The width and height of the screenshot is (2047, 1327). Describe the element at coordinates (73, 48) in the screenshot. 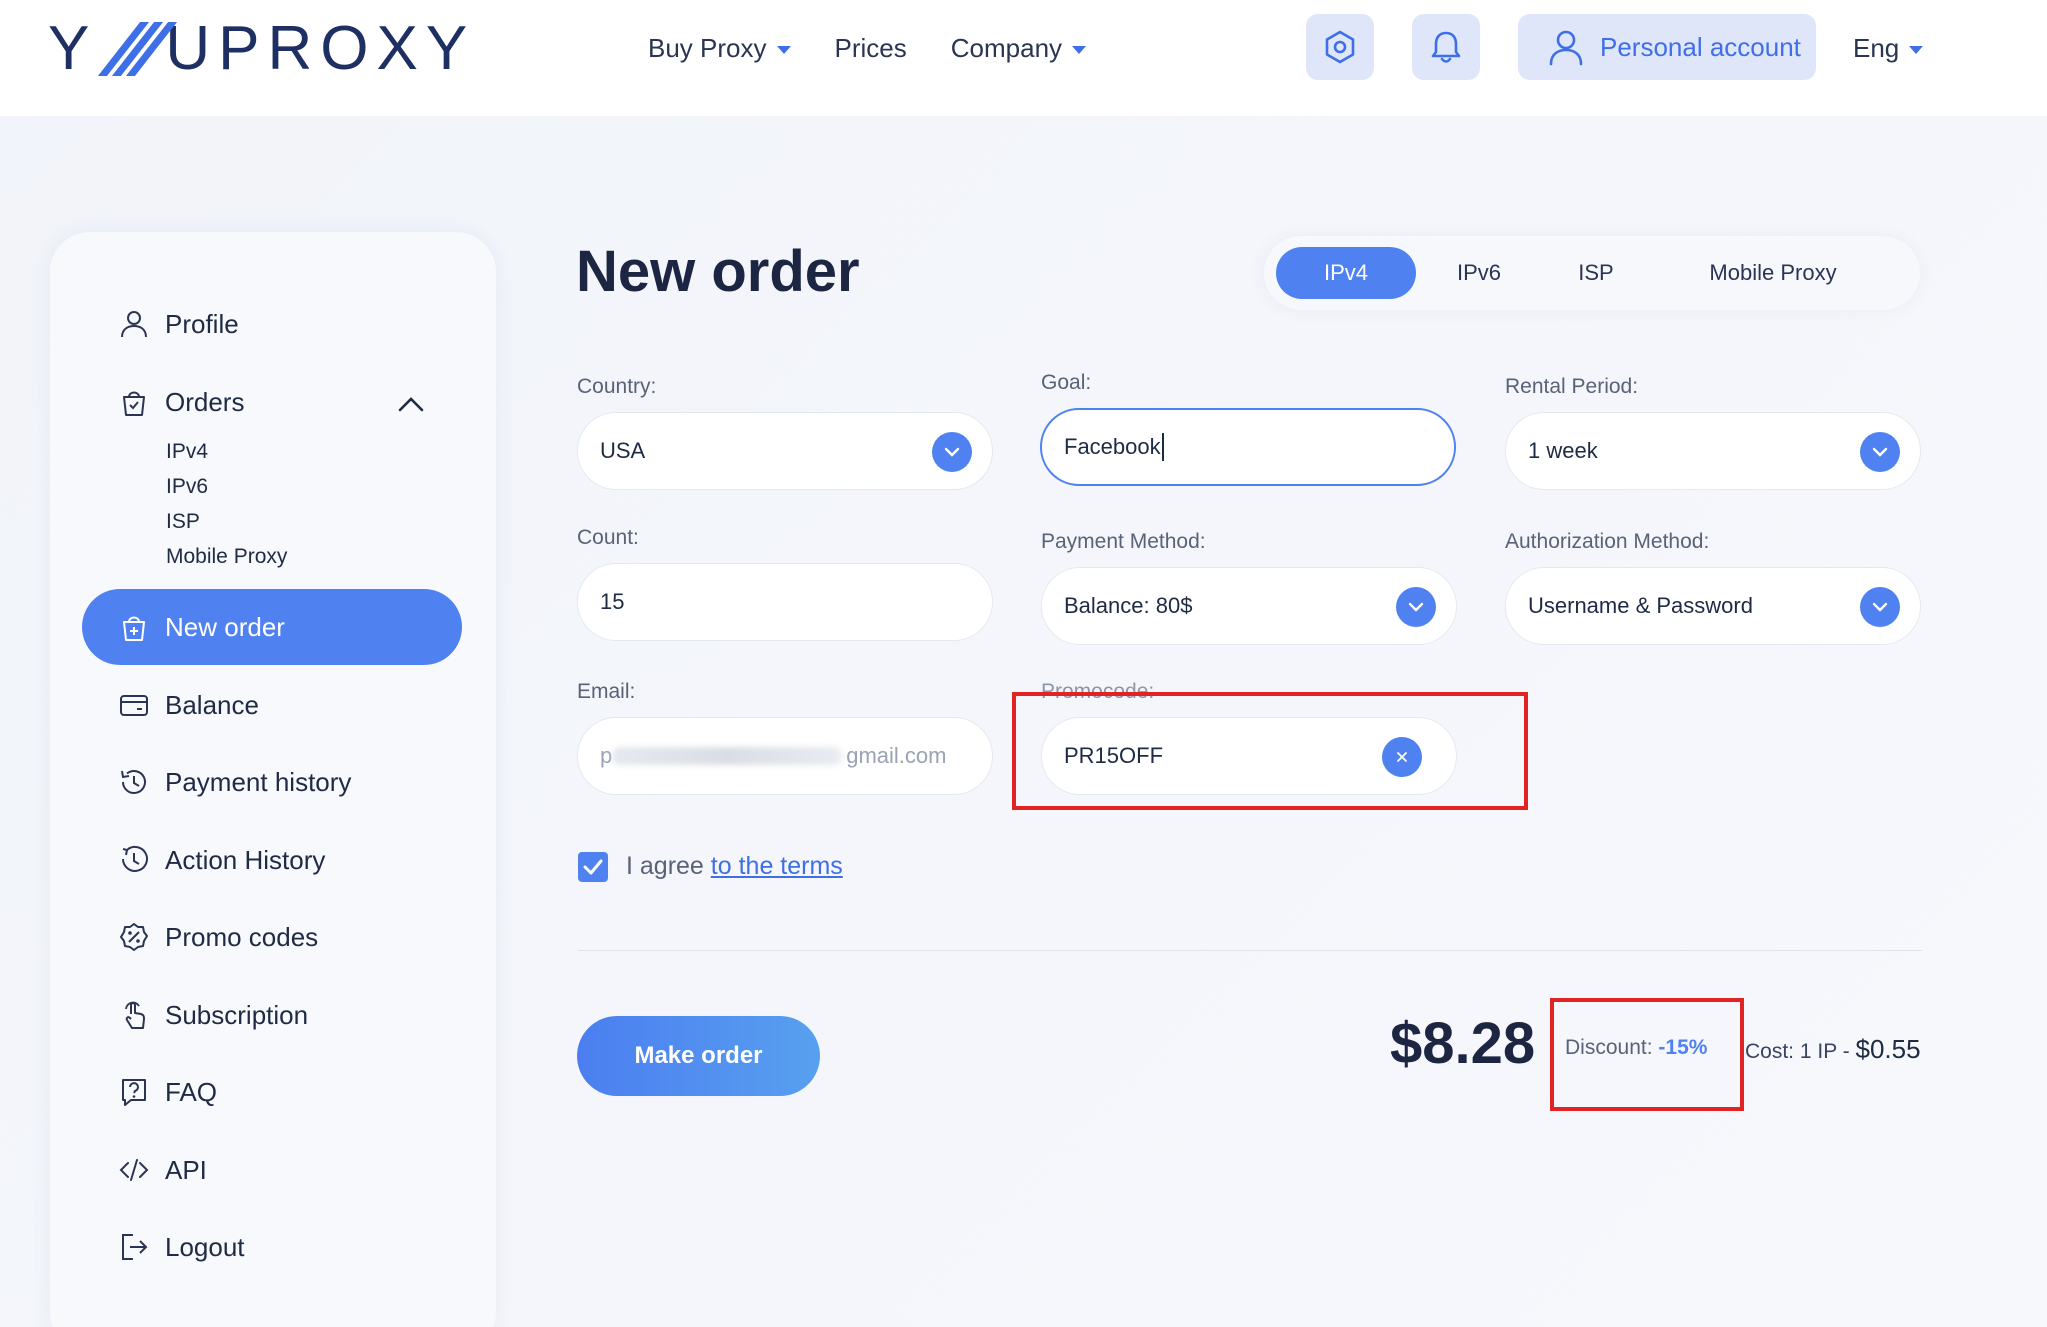

I see `logo-left: Y` at that location.